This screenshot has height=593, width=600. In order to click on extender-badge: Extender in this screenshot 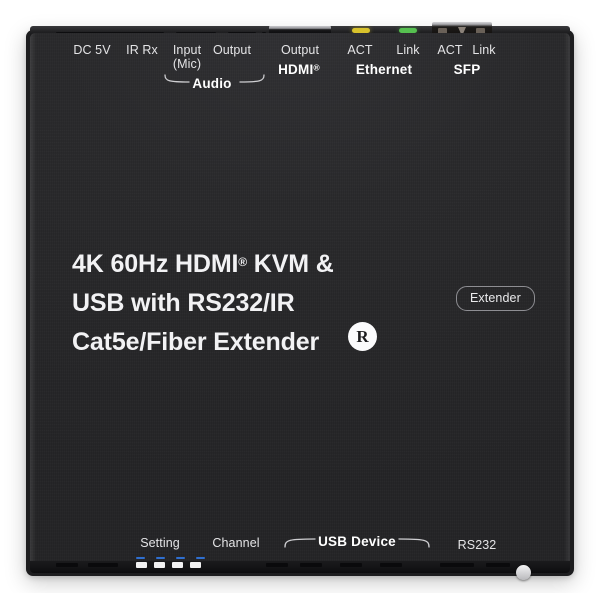, I will do `click(495, 298)`.